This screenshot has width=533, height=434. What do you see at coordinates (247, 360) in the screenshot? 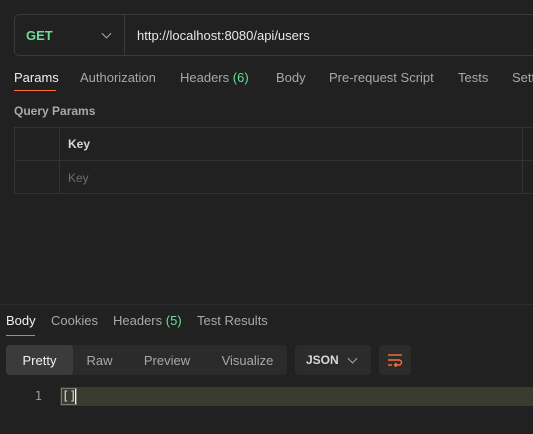
I see `visualize-button: Visualize` at bounding box center [247, 360].